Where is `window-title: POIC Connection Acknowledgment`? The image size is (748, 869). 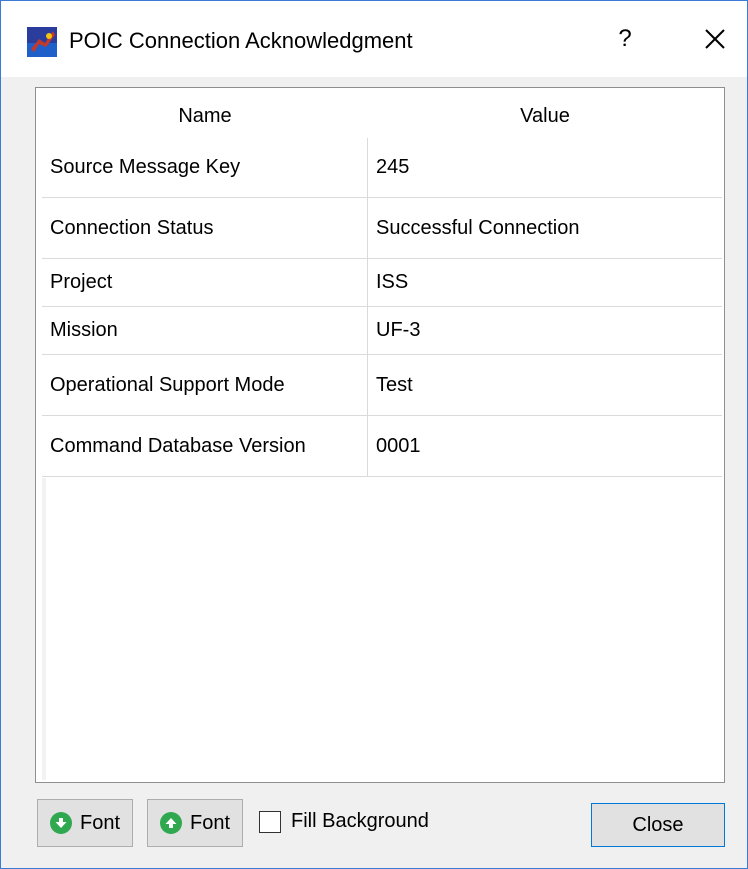 window-title: POIC Connection Acknowledgment is located at coordinates (241, 40).